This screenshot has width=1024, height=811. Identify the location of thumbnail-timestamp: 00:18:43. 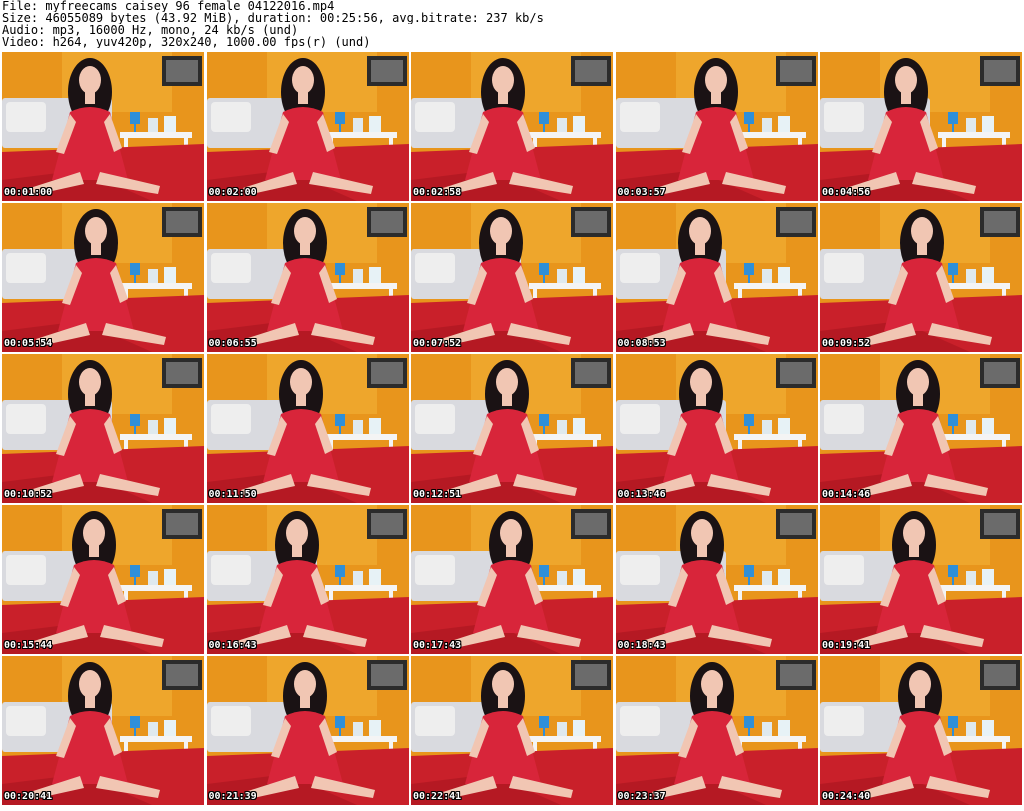
(641, 645).